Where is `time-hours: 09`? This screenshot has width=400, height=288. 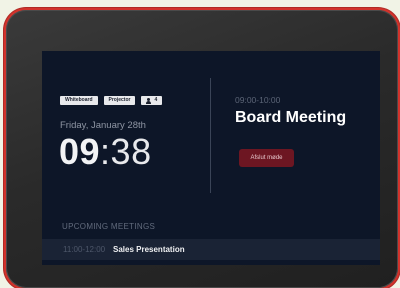
time-hours: 09 is located at coordinates (80, 151).